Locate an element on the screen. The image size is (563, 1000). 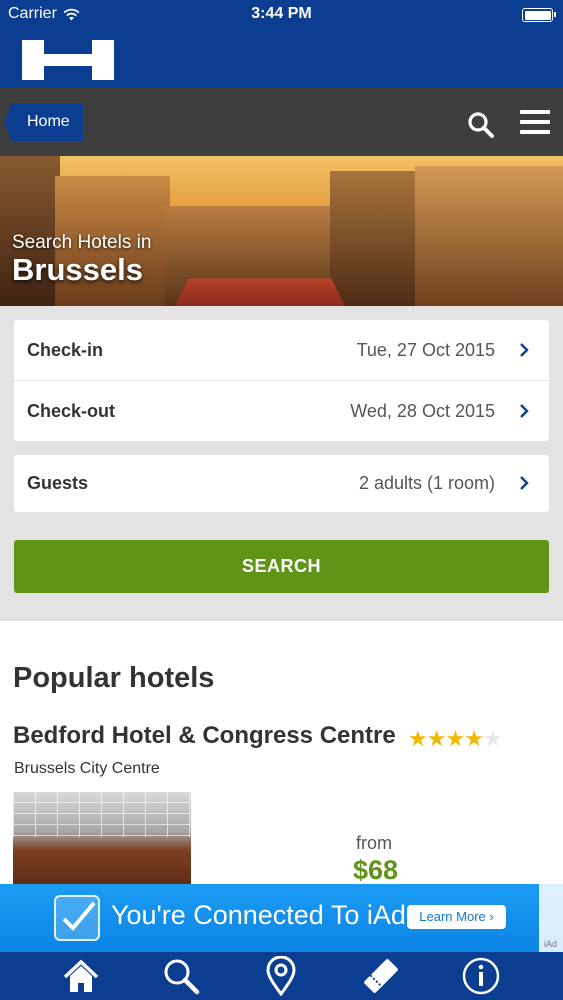
hotel-price: $68 is located at coordinates (376, 870).